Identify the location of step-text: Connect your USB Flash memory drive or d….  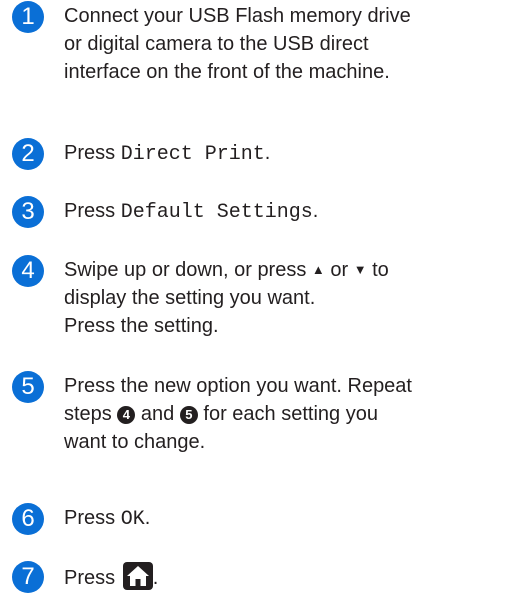
(237, 44).